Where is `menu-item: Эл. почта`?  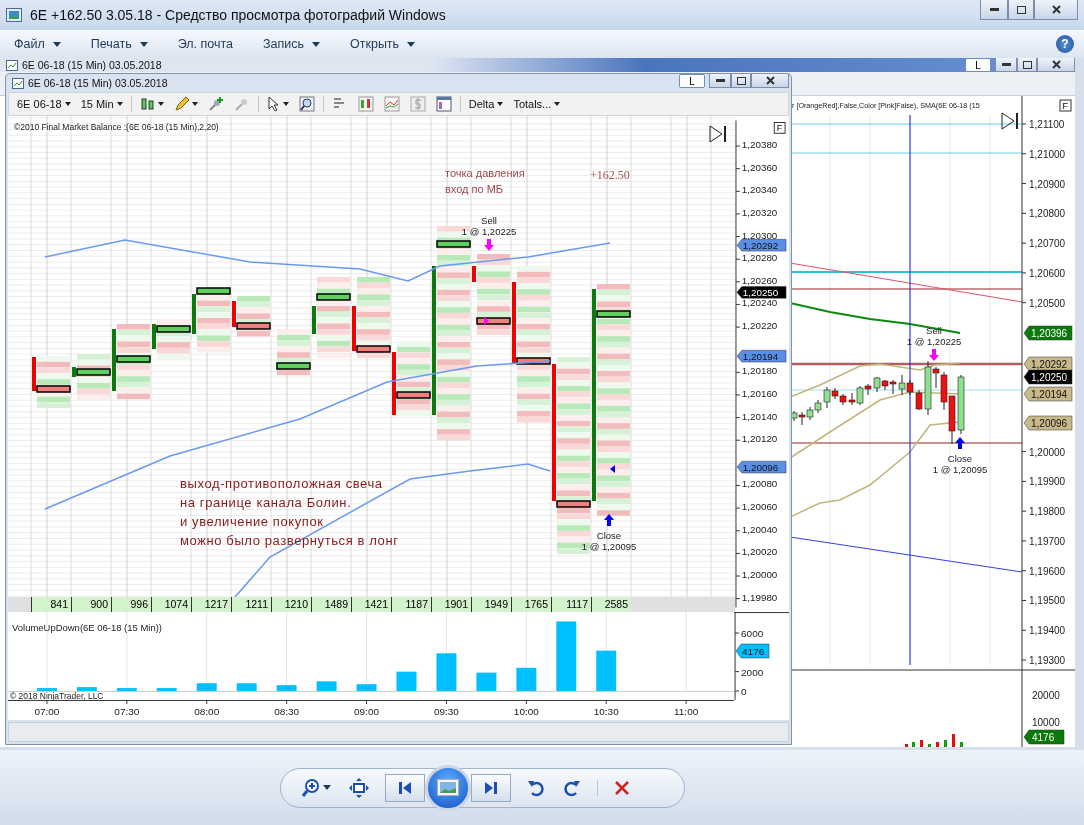 menu-item: Эл. почта is located at coordinates (205, 44).